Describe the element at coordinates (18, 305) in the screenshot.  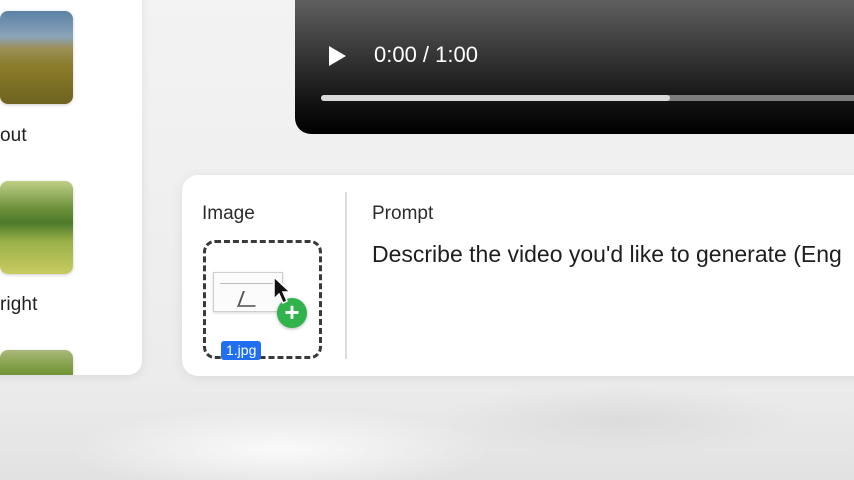
I see `preset-label-right: right` at that location.